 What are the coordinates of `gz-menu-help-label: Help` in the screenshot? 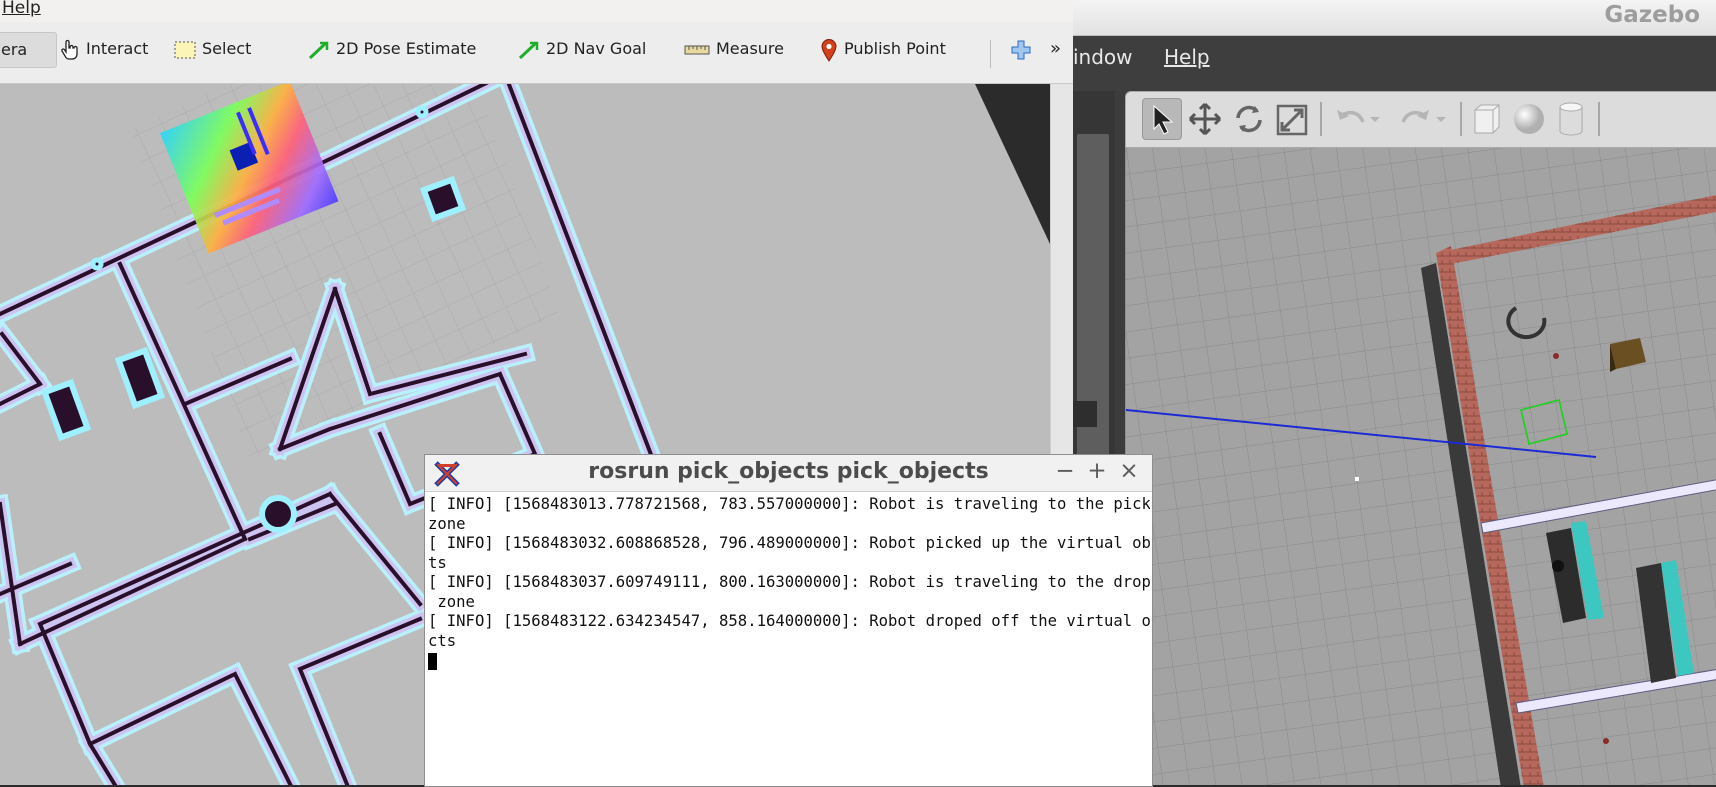 It's located at (1187, 57).